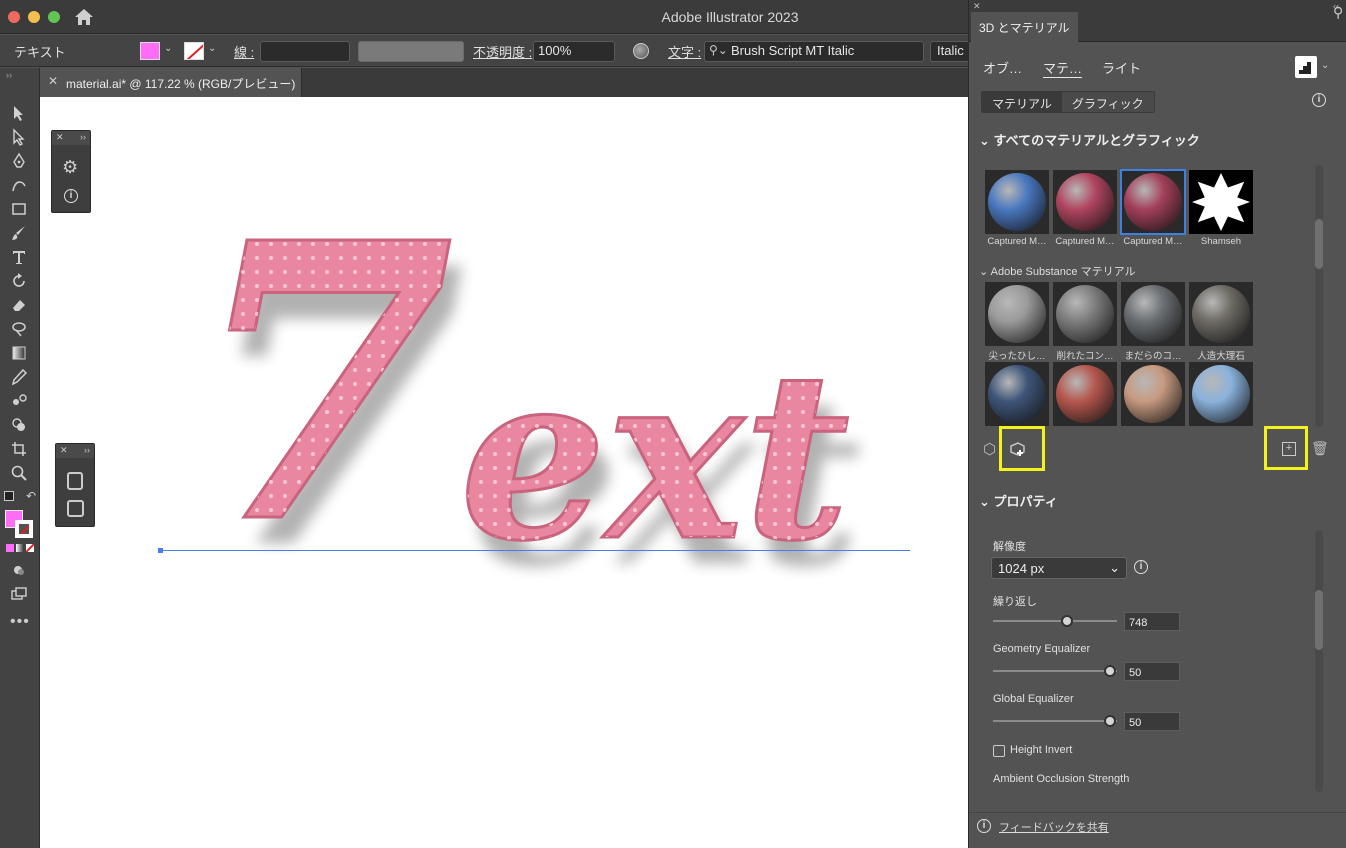 The width and height of the screenshot is (1346, 848). What do you see at coordinates (1055, 671) in the screenshot?
I see `geometry-equalizer-slider` at bounding box center [1055, 671].